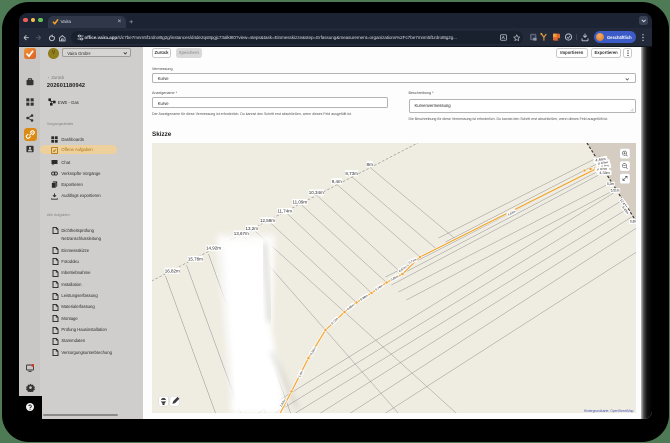 This screenshot has width=670, height=443. What do you see at coordinates (299, 202) in the screenshot?
I see `svg-text: 11,09m` at bounding box center [299, 202].